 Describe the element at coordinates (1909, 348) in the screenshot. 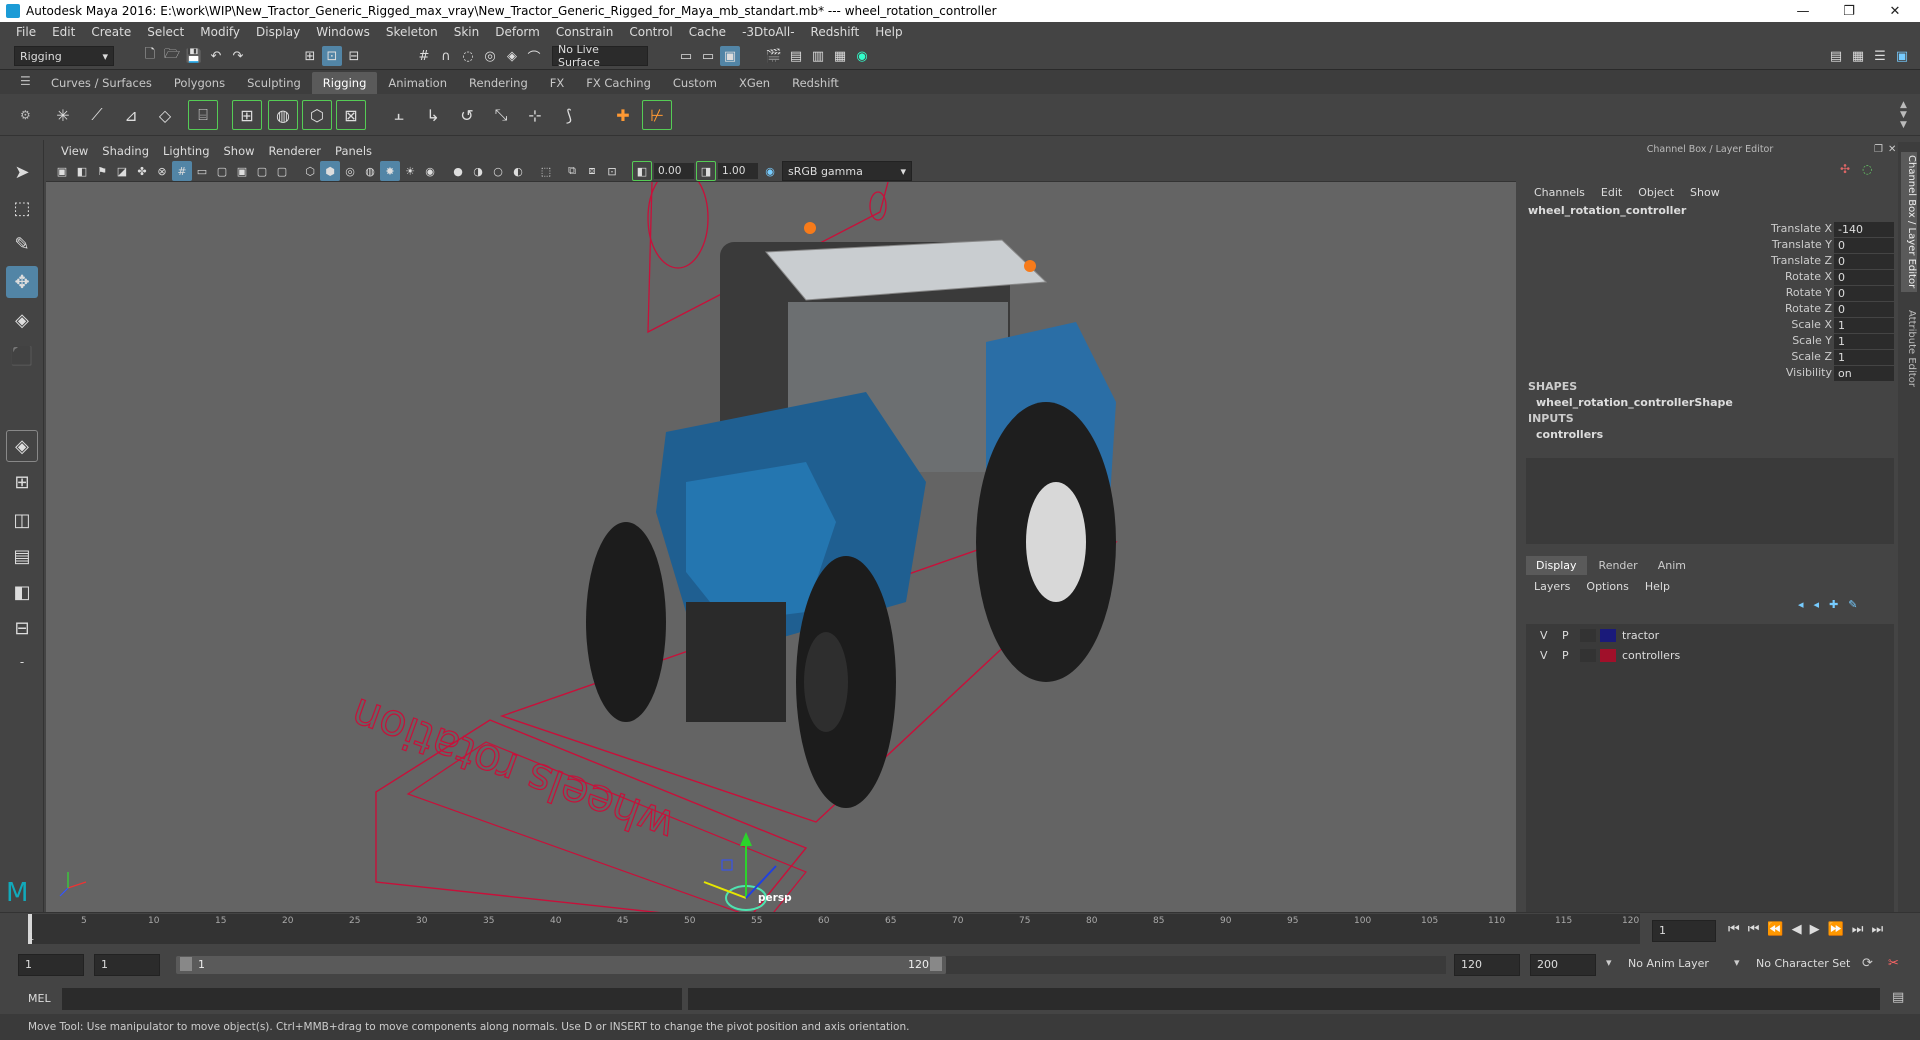

I see `side-tab-attribute-editor: Attribute Editor` at that location.